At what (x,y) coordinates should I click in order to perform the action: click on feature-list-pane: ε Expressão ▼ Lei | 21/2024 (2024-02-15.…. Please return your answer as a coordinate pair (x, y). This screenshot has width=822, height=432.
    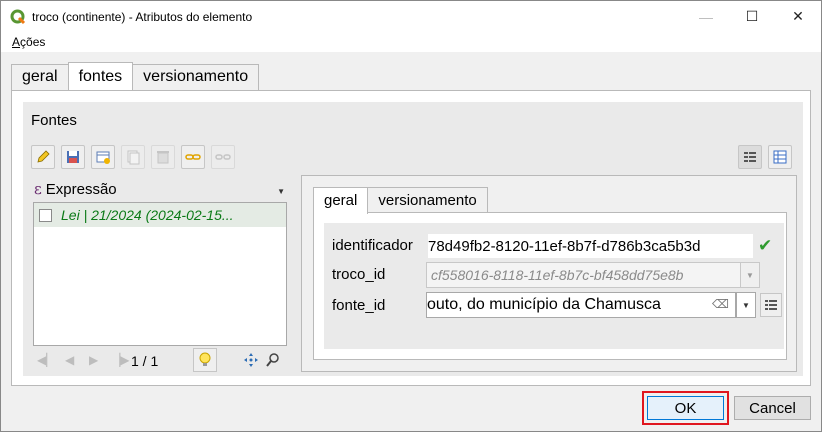
    Looking at the image, I should click on (159, 274).